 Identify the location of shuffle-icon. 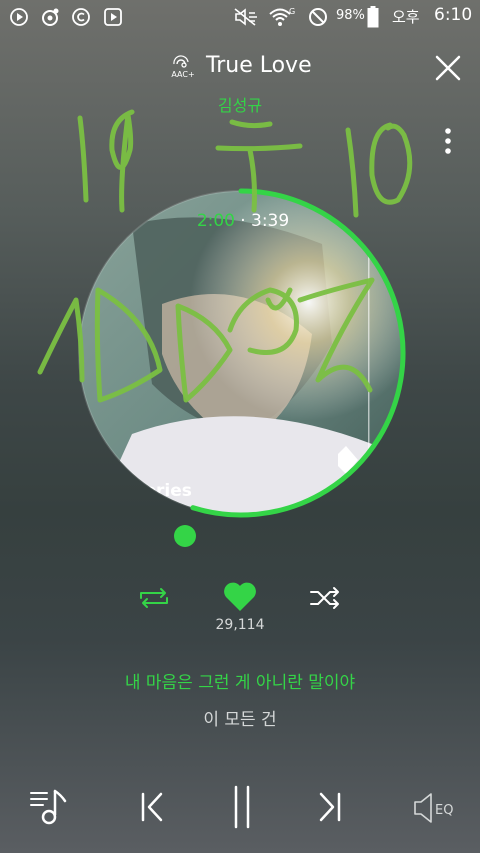
(324, 598).